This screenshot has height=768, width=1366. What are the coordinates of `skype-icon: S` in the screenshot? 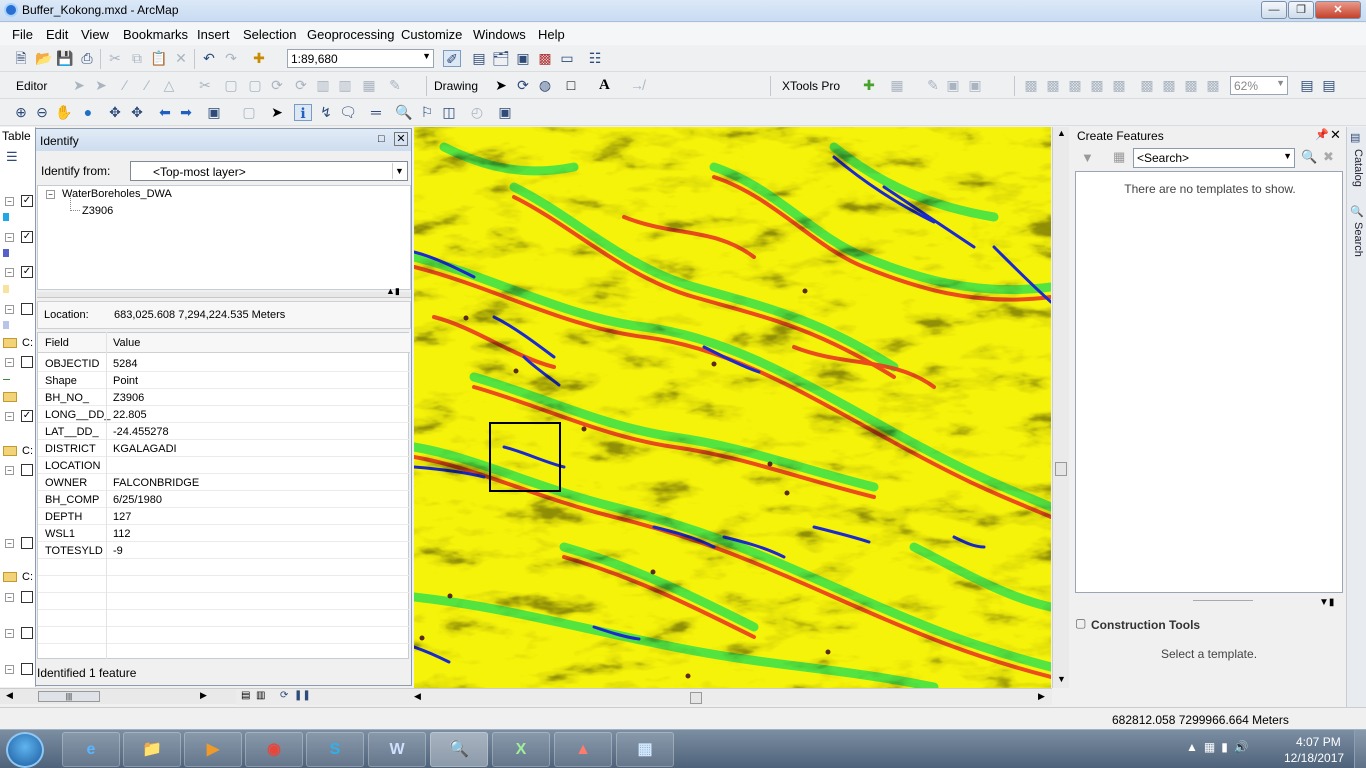 It's located at (335, 749).